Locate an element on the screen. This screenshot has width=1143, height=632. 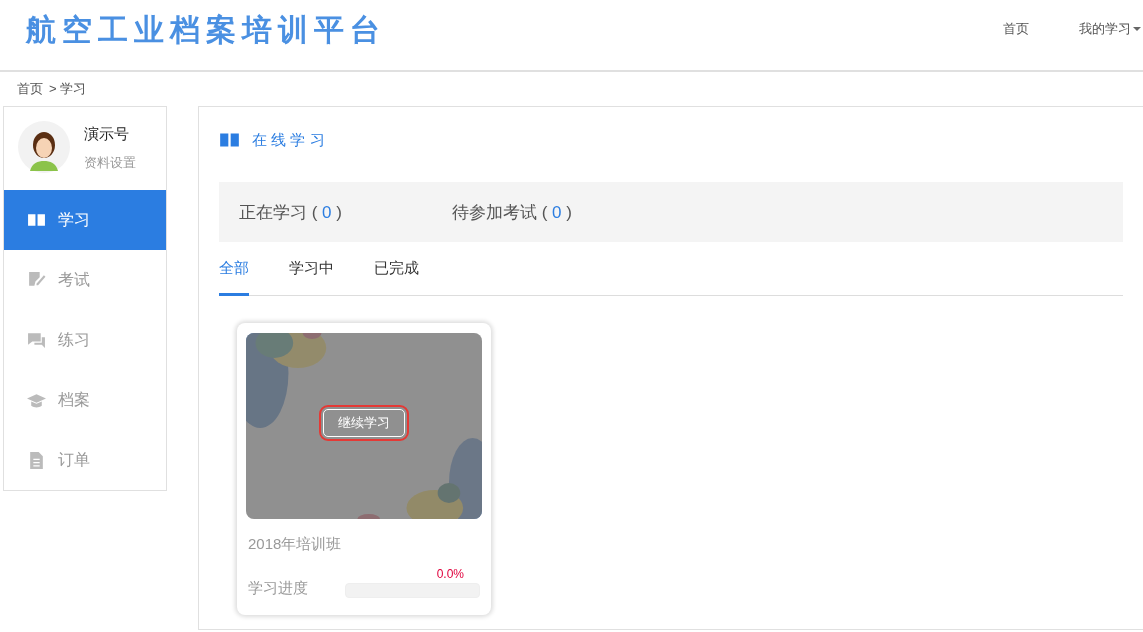
section-title: 在 线 学 习 is located at coordinates (288, 140).